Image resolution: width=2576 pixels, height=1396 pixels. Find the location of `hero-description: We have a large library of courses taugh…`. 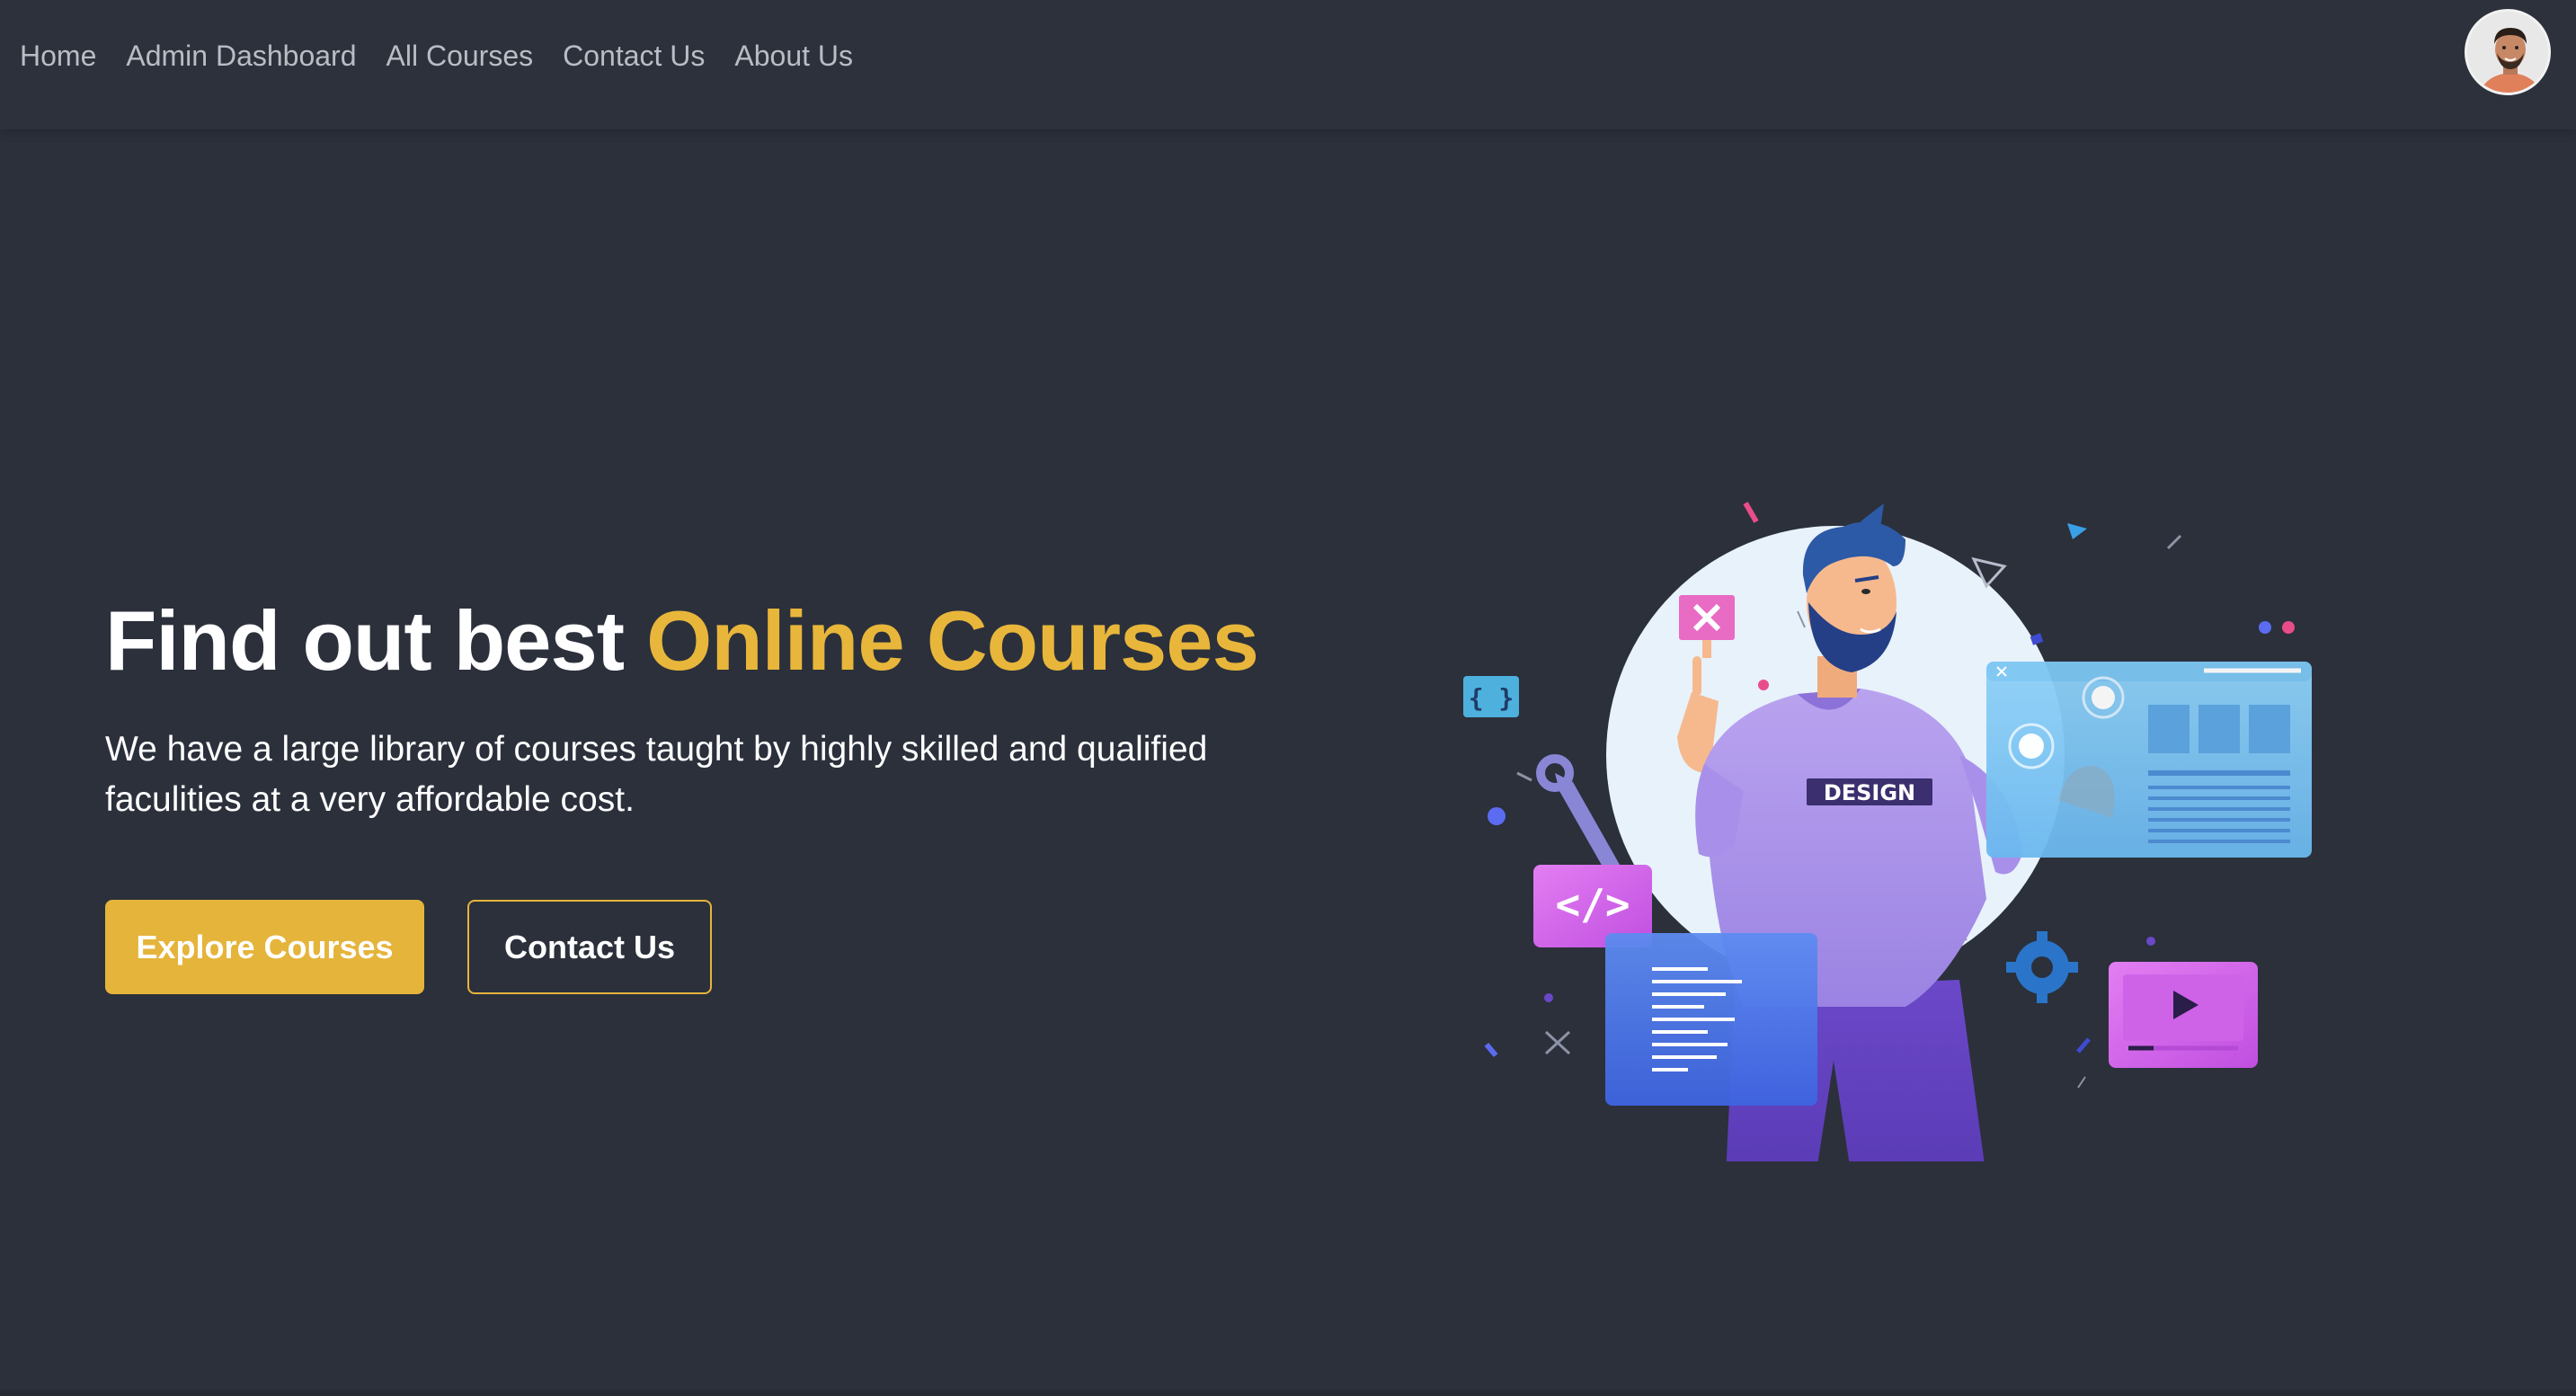

hero-description: We have a large library of courses taugh… is located at coordinates (656, 774).